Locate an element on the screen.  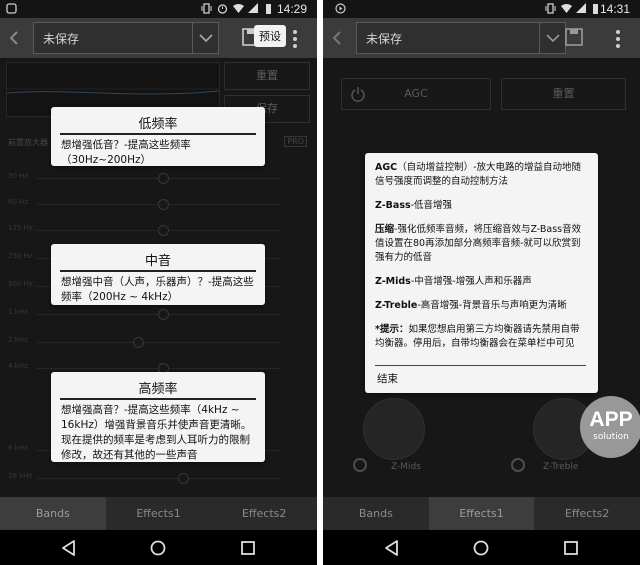
help-term: *提示： is located at coordinates (392, 329).